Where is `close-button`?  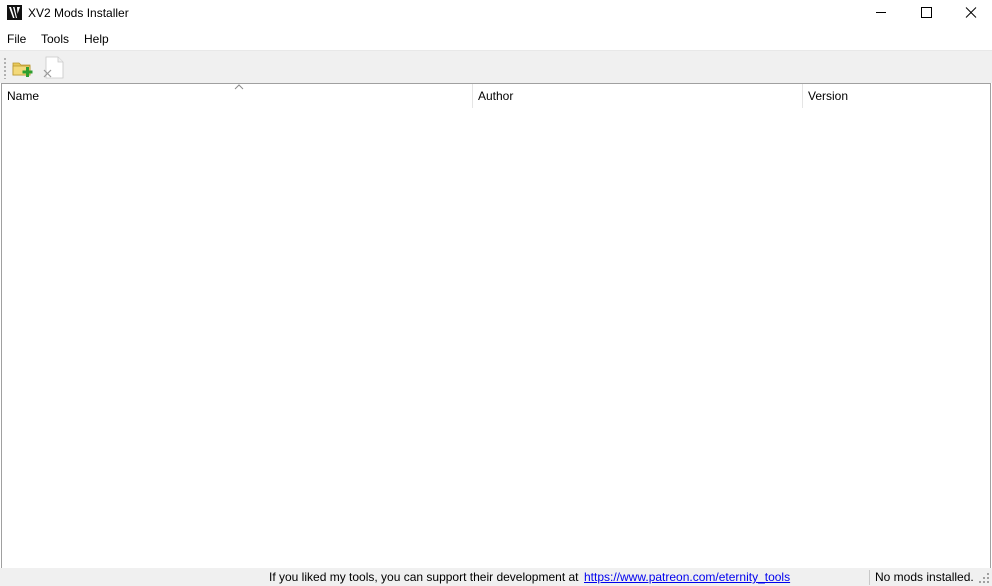
close-button is located at coordinates (970, 13).